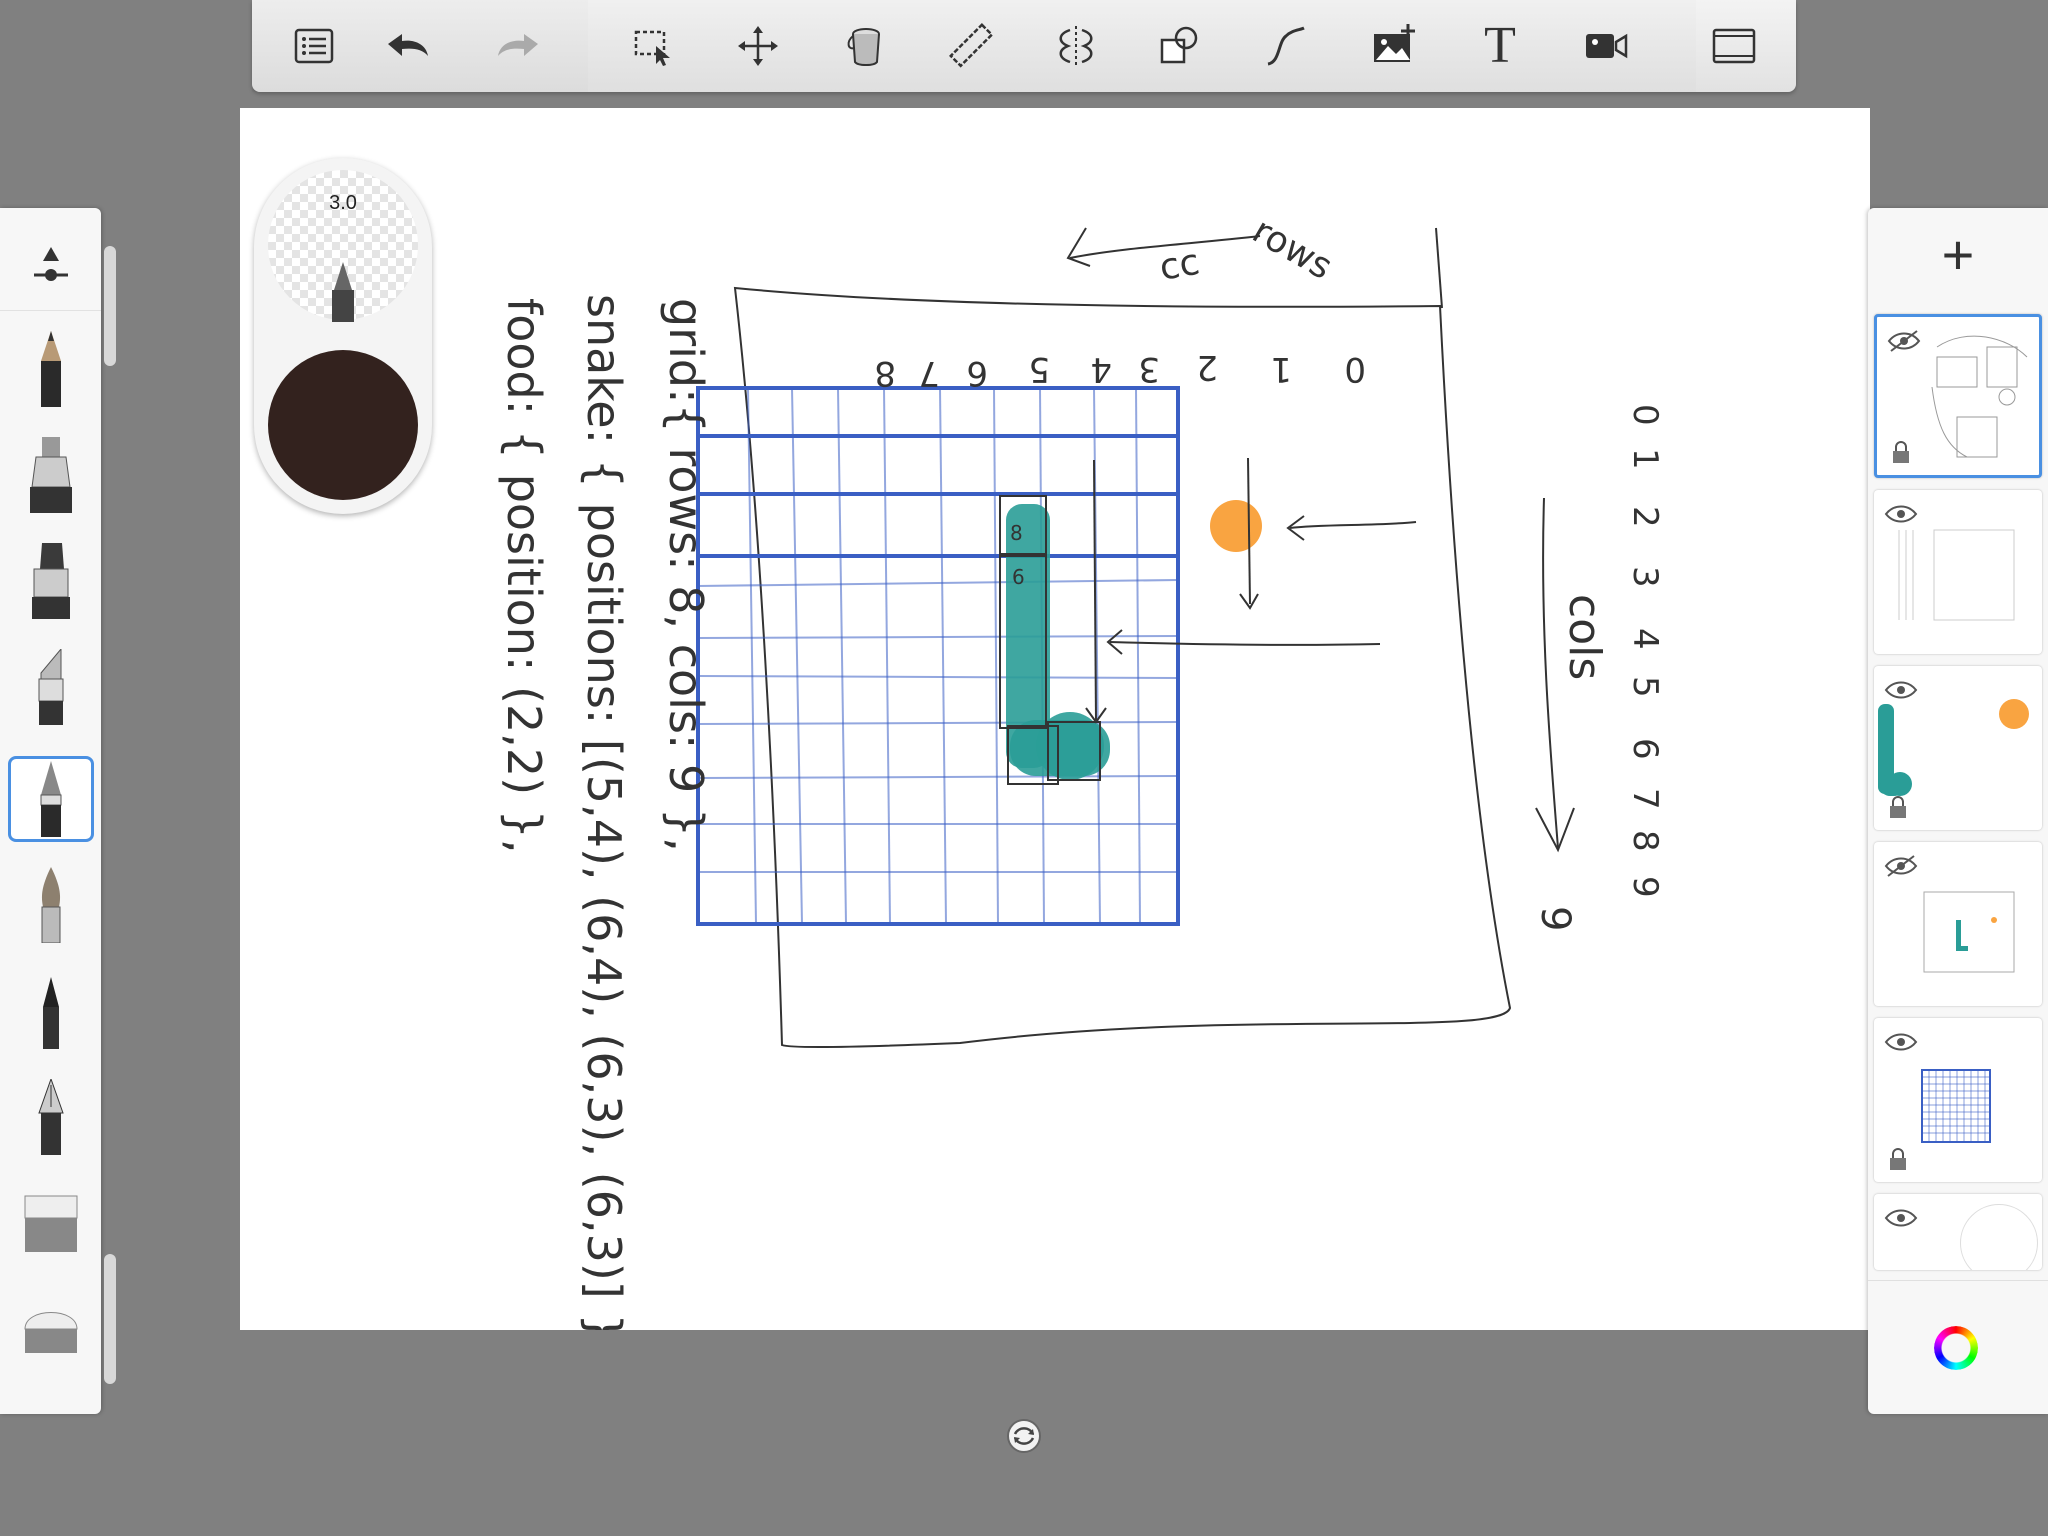 The width and height of the screenshot is (2048, 1536). Describe the element at coordinates (51, 687) in the screenshot. I see `marker-tool` at that location.